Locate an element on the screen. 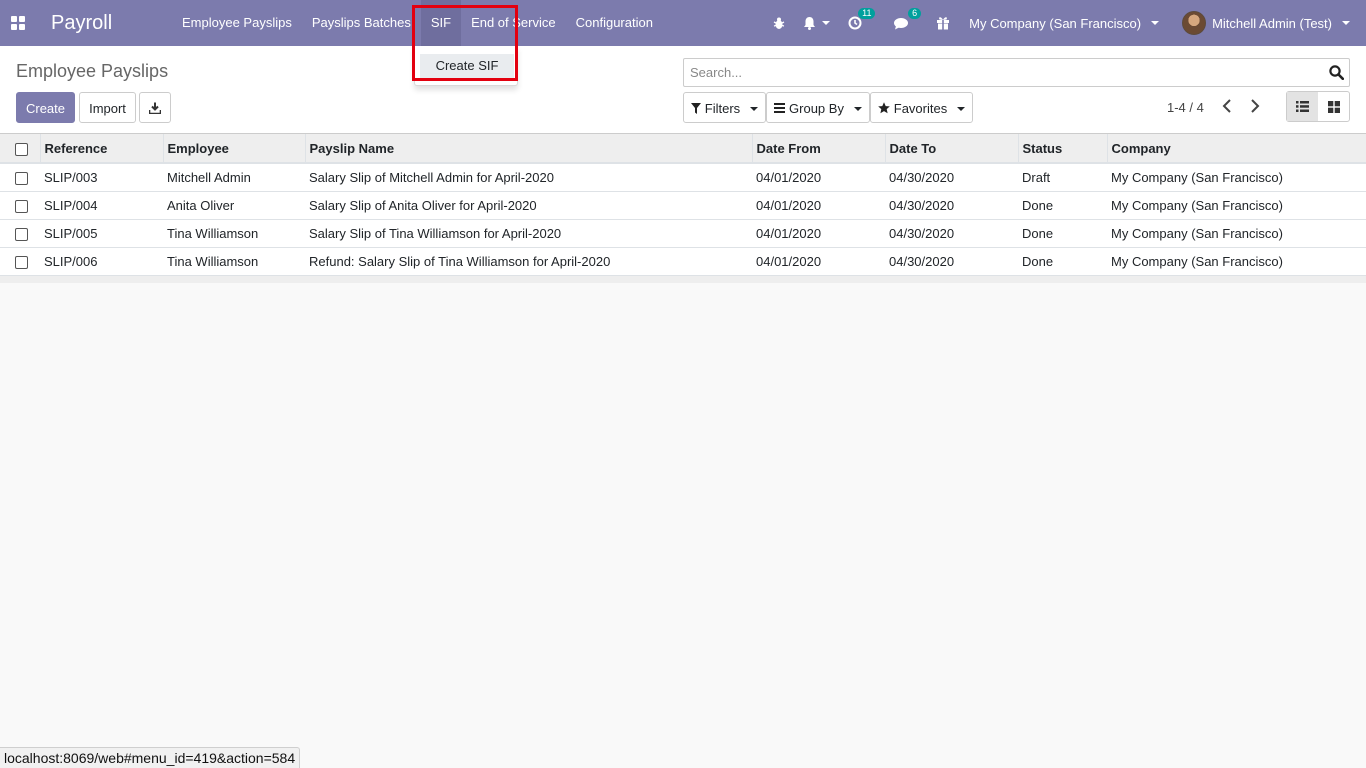 The width and height of the screenshot is (1366, 768). notification-bell-icon is located at coordinates (816, 23).